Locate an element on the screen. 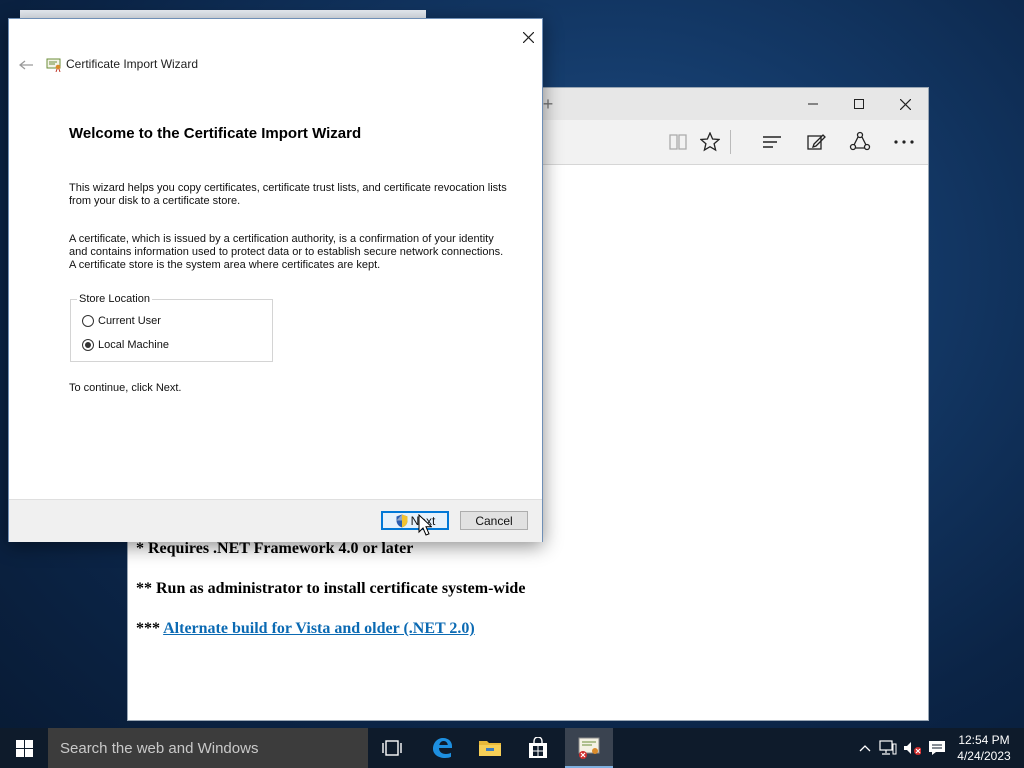 The image size is (1024, 768). web-note-icon is located at coordinates (816, 142).